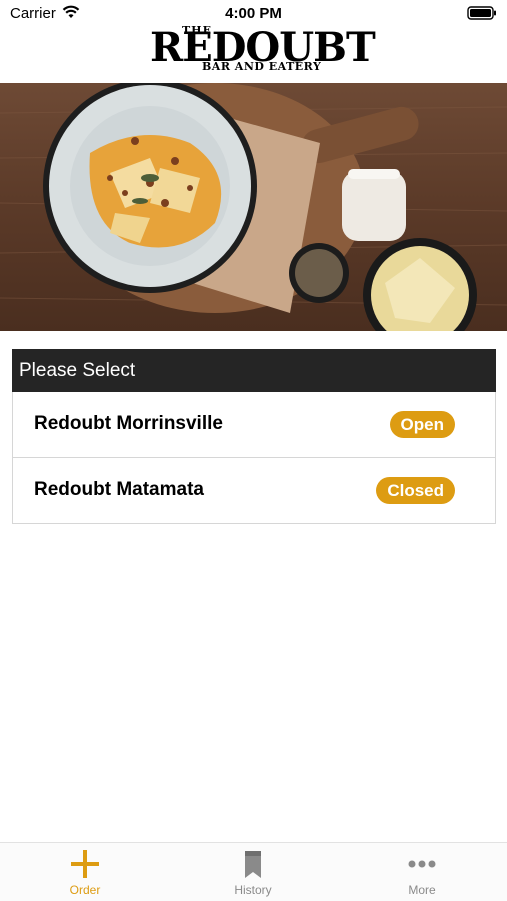 The width and height of the screenshot is (507, 901). What do you see at coordinates (415, 490) in the screenshot?
I see `status-badge: Closed` at bounding box center [415, 490].